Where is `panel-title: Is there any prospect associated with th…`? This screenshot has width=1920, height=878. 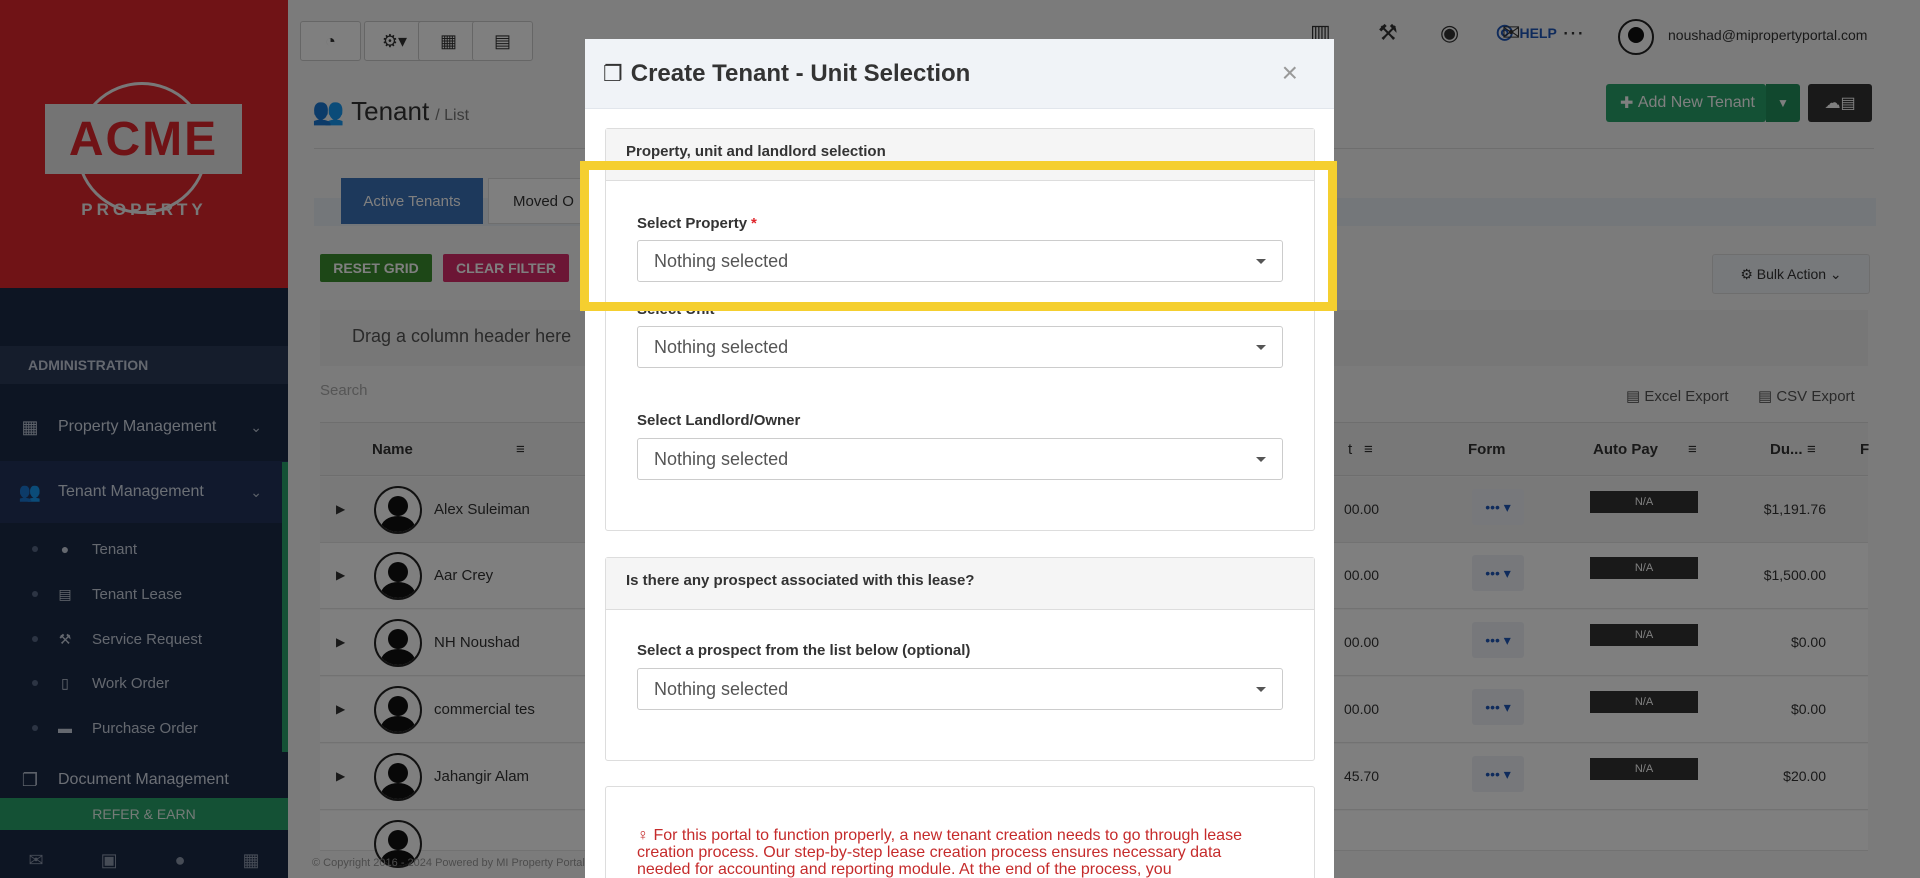 panel-title: Is there any prospect associated with th… is located at coordinates (960, 584).